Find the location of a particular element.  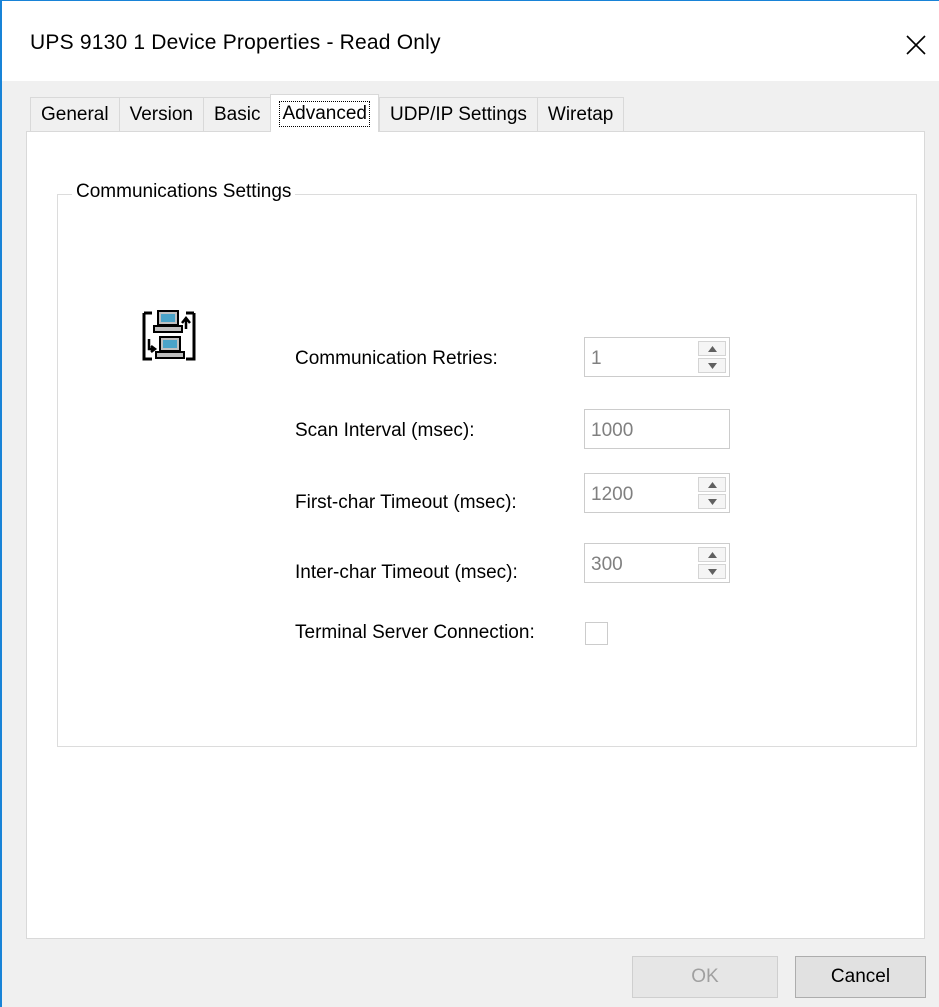

group-title: Communications Settings is located at coordinates (184, 192).